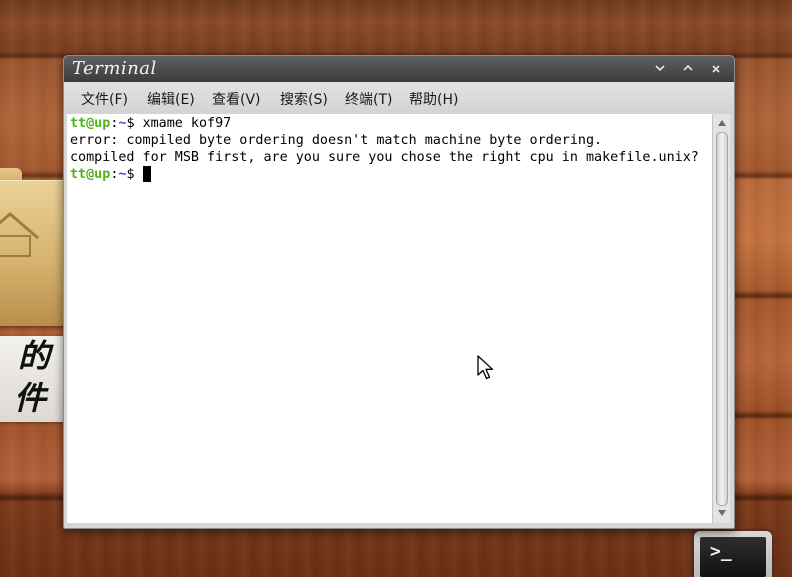 Image resolution: width=792 pixels, height=577 pixels. What do you see at coordinates (733, 557) in the screenshot?
I see `terminal-app-icon: >_` at bounding box center [733, 557].